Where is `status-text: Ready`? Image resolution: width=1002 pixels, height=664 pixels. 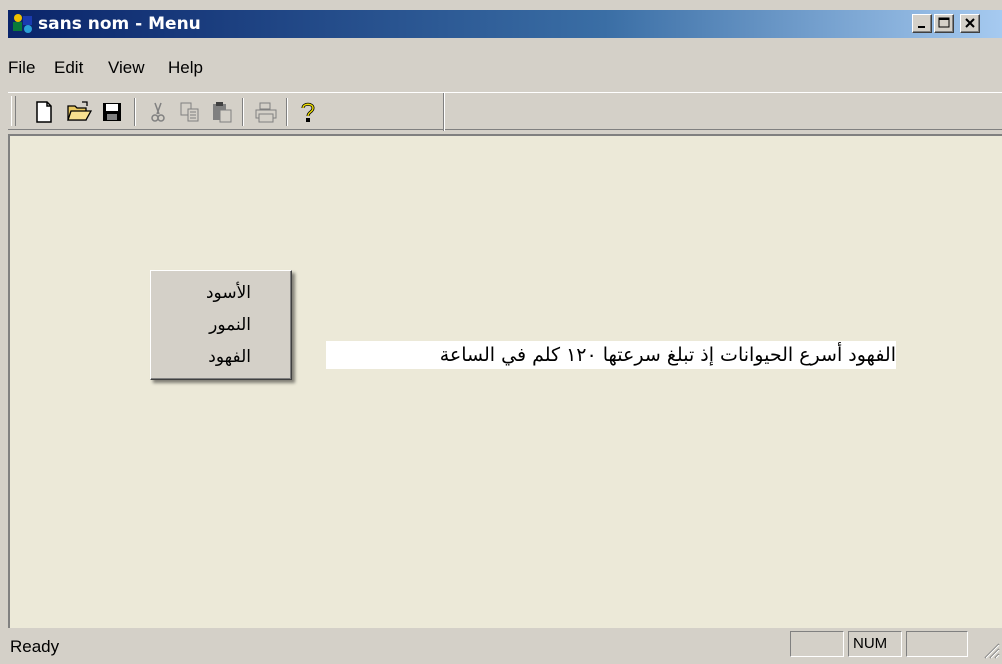
status-text: Ready is located at coordinates (35, 646).